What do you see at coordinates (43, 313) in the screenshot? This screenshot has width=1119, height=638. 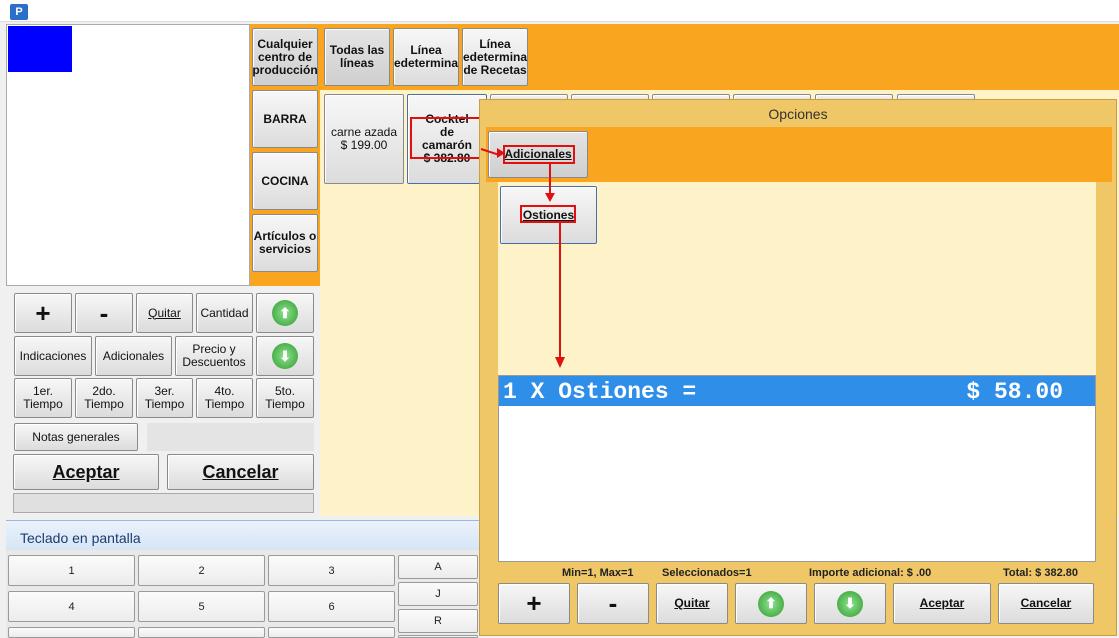 I see `plus-button: +` at bounding box center [43, 313].